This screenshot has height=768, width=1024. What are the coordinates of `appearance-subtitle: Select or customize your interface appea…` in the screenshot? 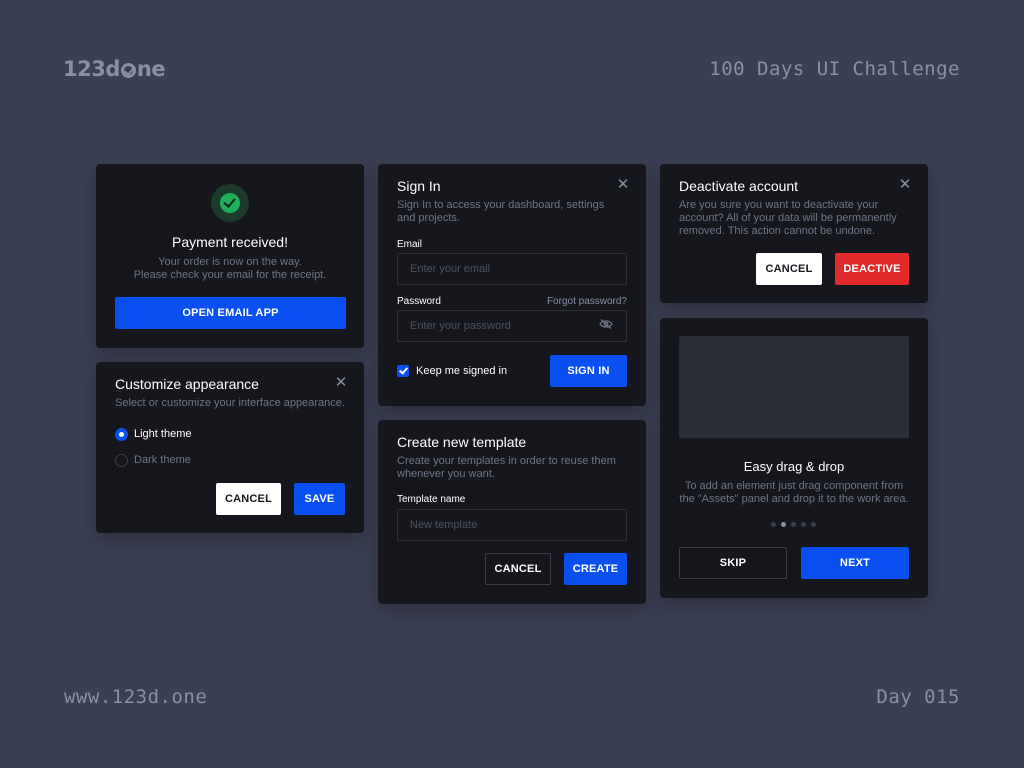 It's located at (230, 403).